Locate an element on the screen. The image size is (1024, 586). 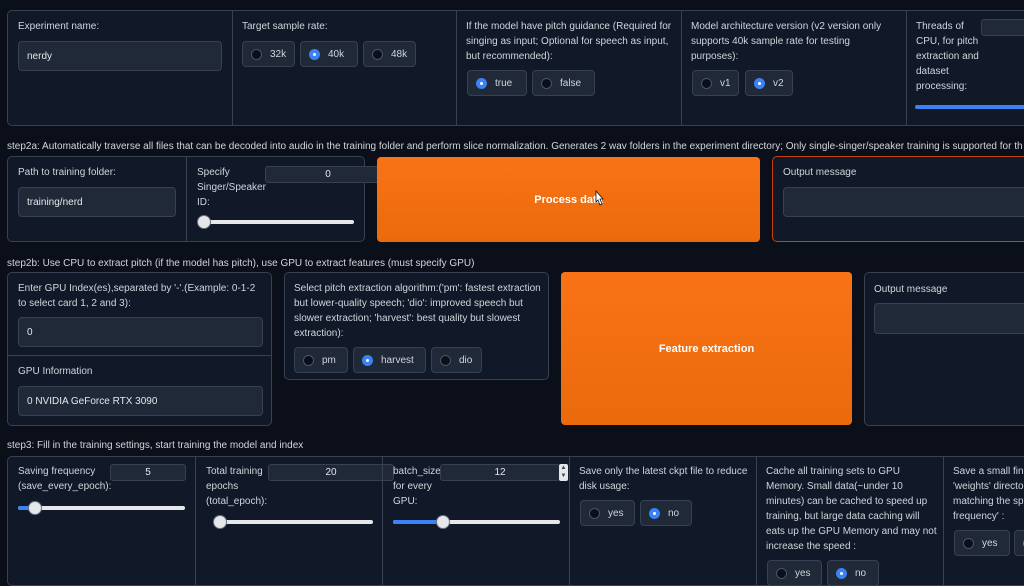
feature-extraction-label: Feature extraction is located at coordinates (706, 348).